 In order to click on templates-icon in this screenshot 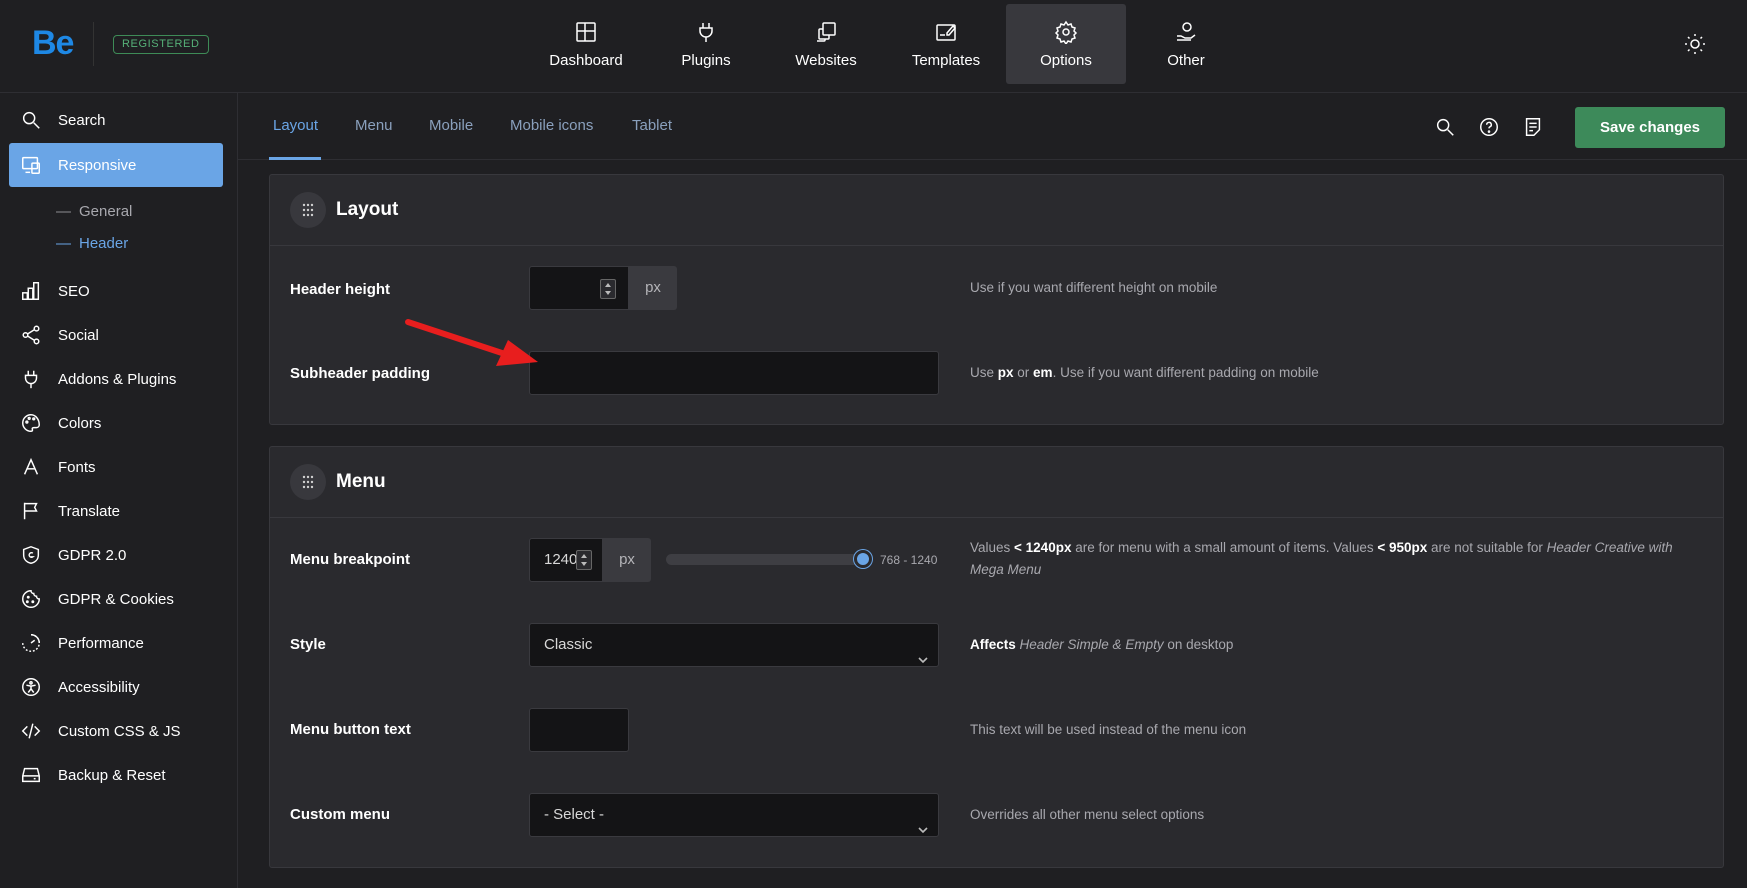, I will do `click(946, 32)`.